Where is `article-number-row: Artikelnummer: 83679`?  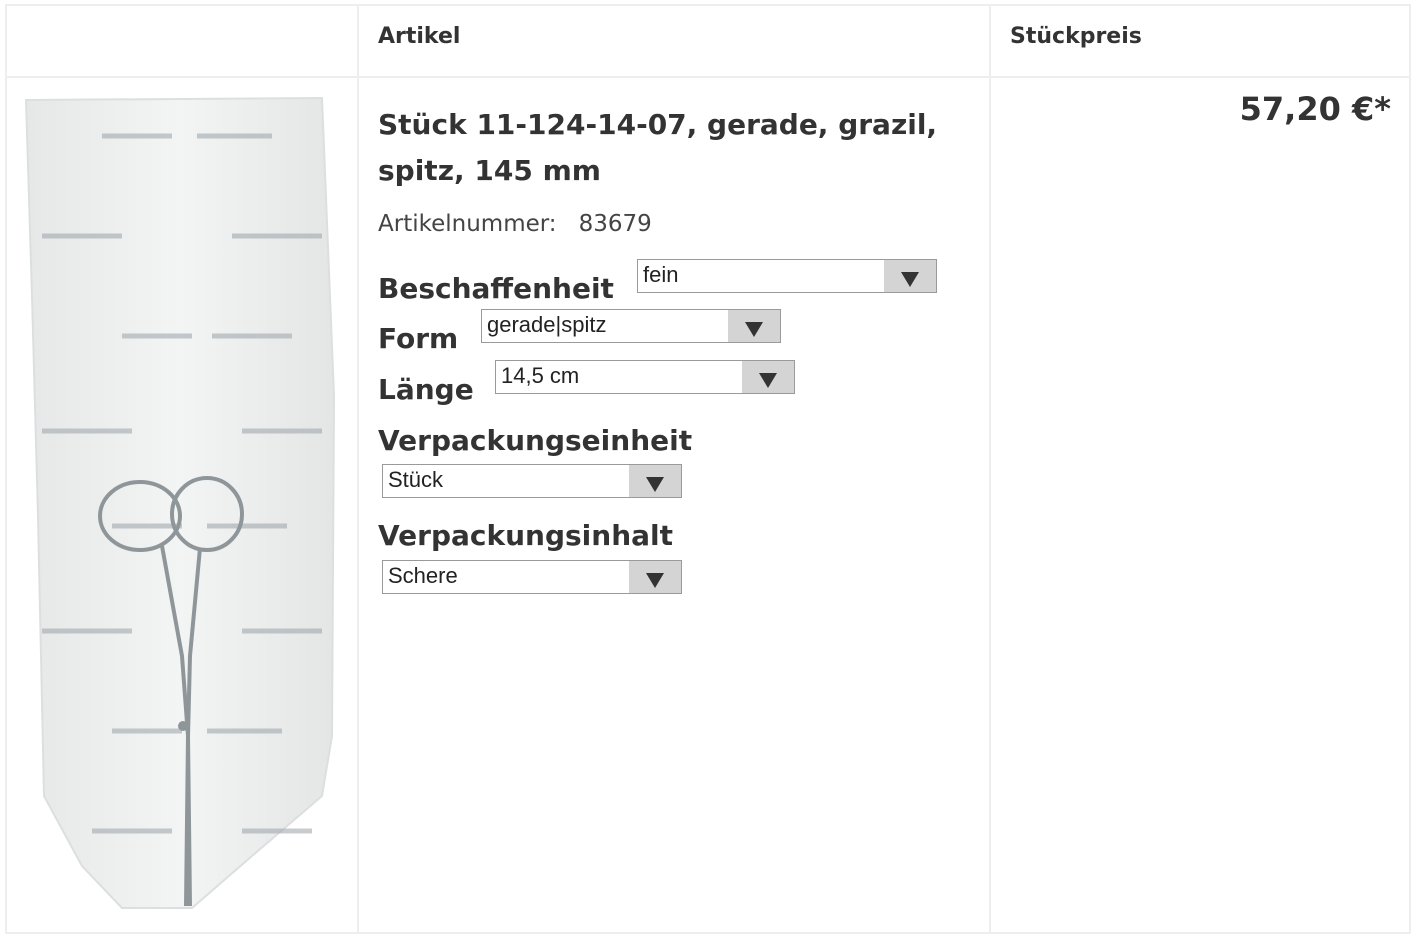
article-number-row: Artikelnummer: 83679 is located at coordinates (515, 224).